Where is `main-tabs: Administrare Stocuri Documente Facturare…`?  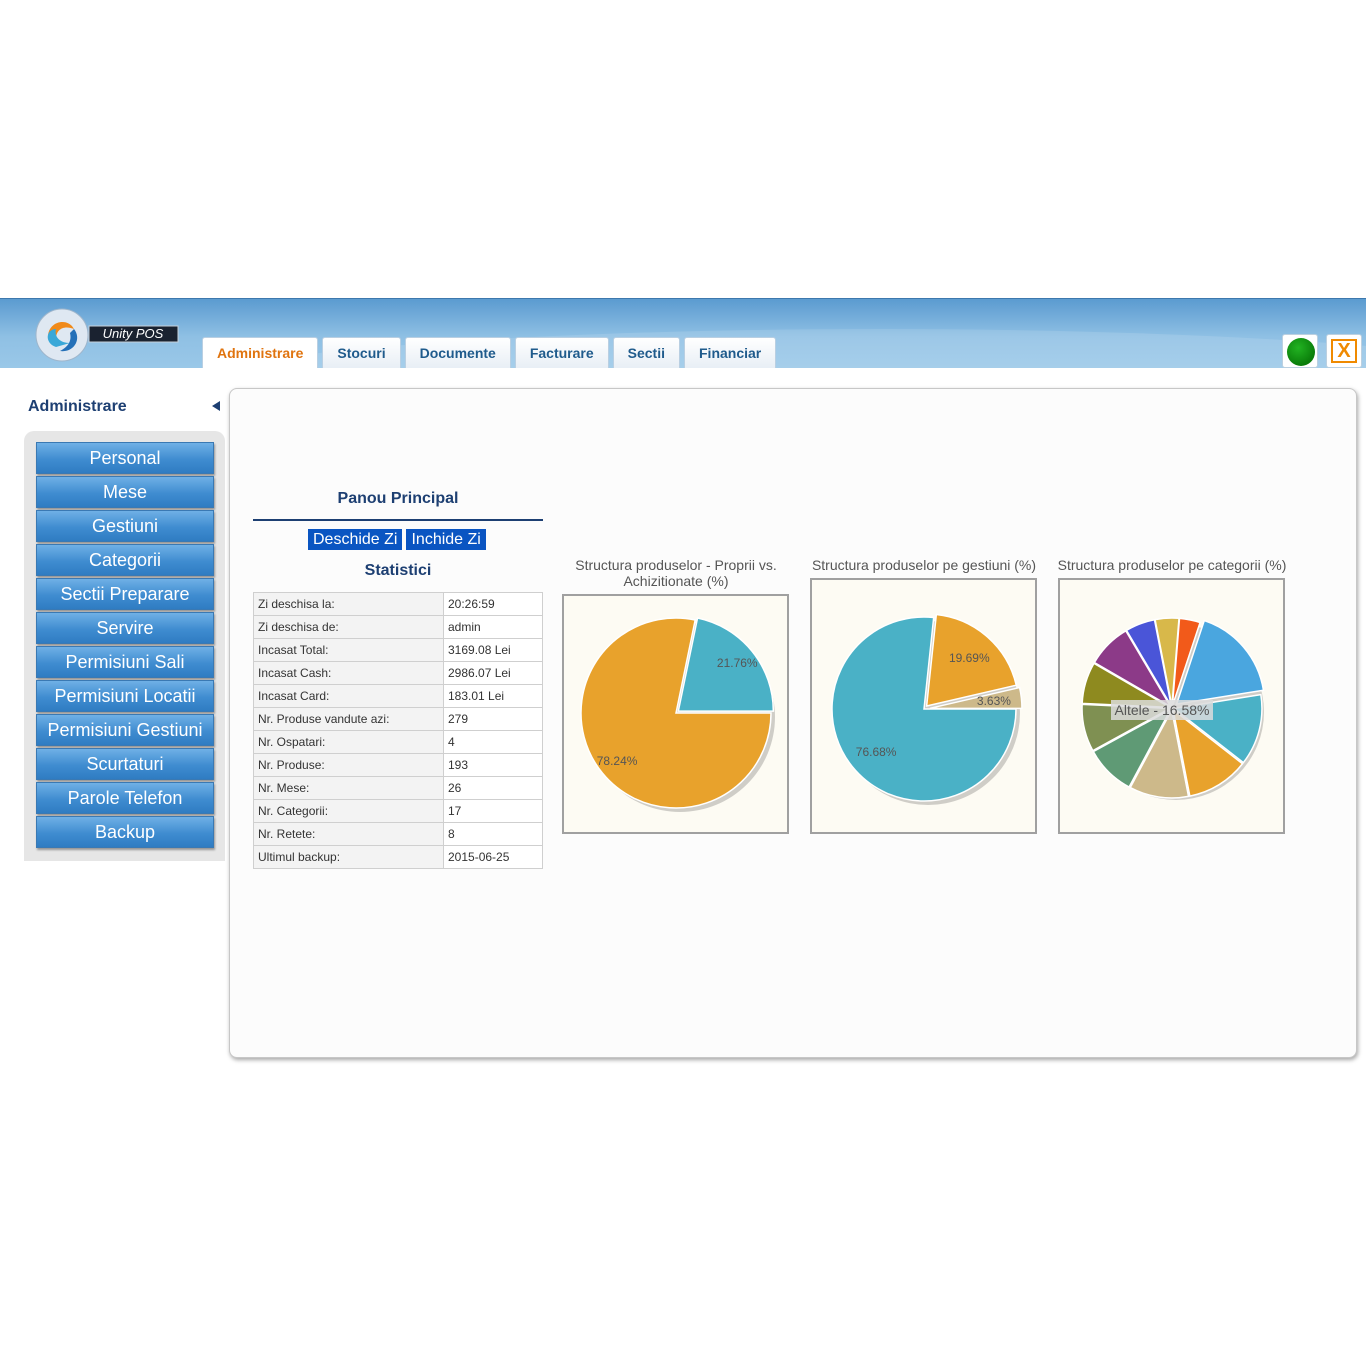
main-tabs: Administrare Stocuri Documente Facturare… is located at coordinates (489, 352).